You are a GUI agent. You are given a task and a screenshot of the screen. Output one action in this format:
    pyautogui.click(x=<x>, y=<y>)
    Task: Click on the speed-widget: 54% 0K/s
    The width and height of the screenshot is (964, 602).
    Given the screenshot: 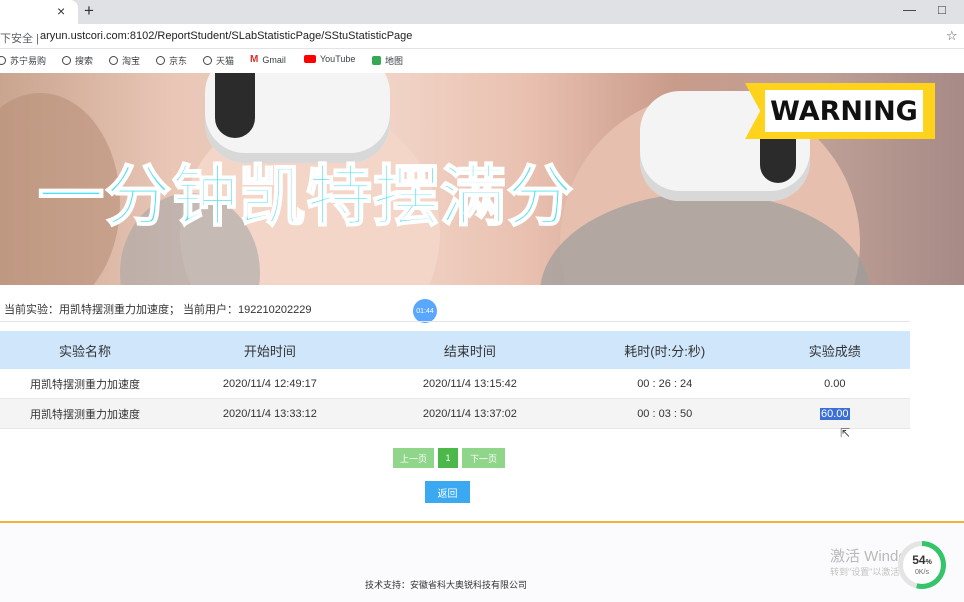 What is the action you would take?
    pyautogui.click(x=922, y=565)
    